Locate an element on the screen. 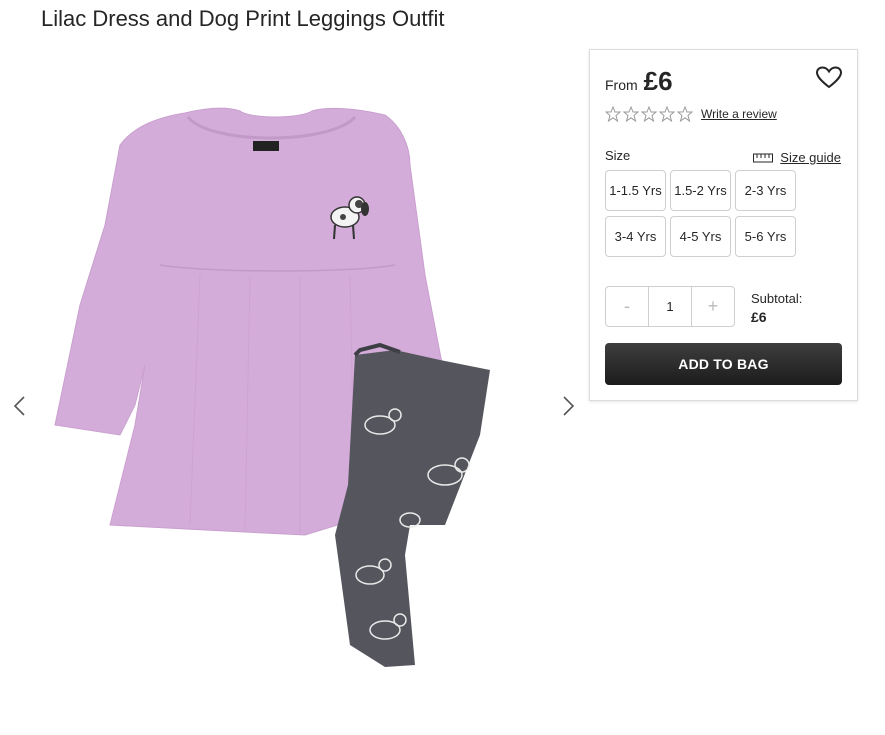 Image resolution: width=885 pixels, height=735 pixels. subtotal: Subtotal: £6 is located at coordinates (776, 308).